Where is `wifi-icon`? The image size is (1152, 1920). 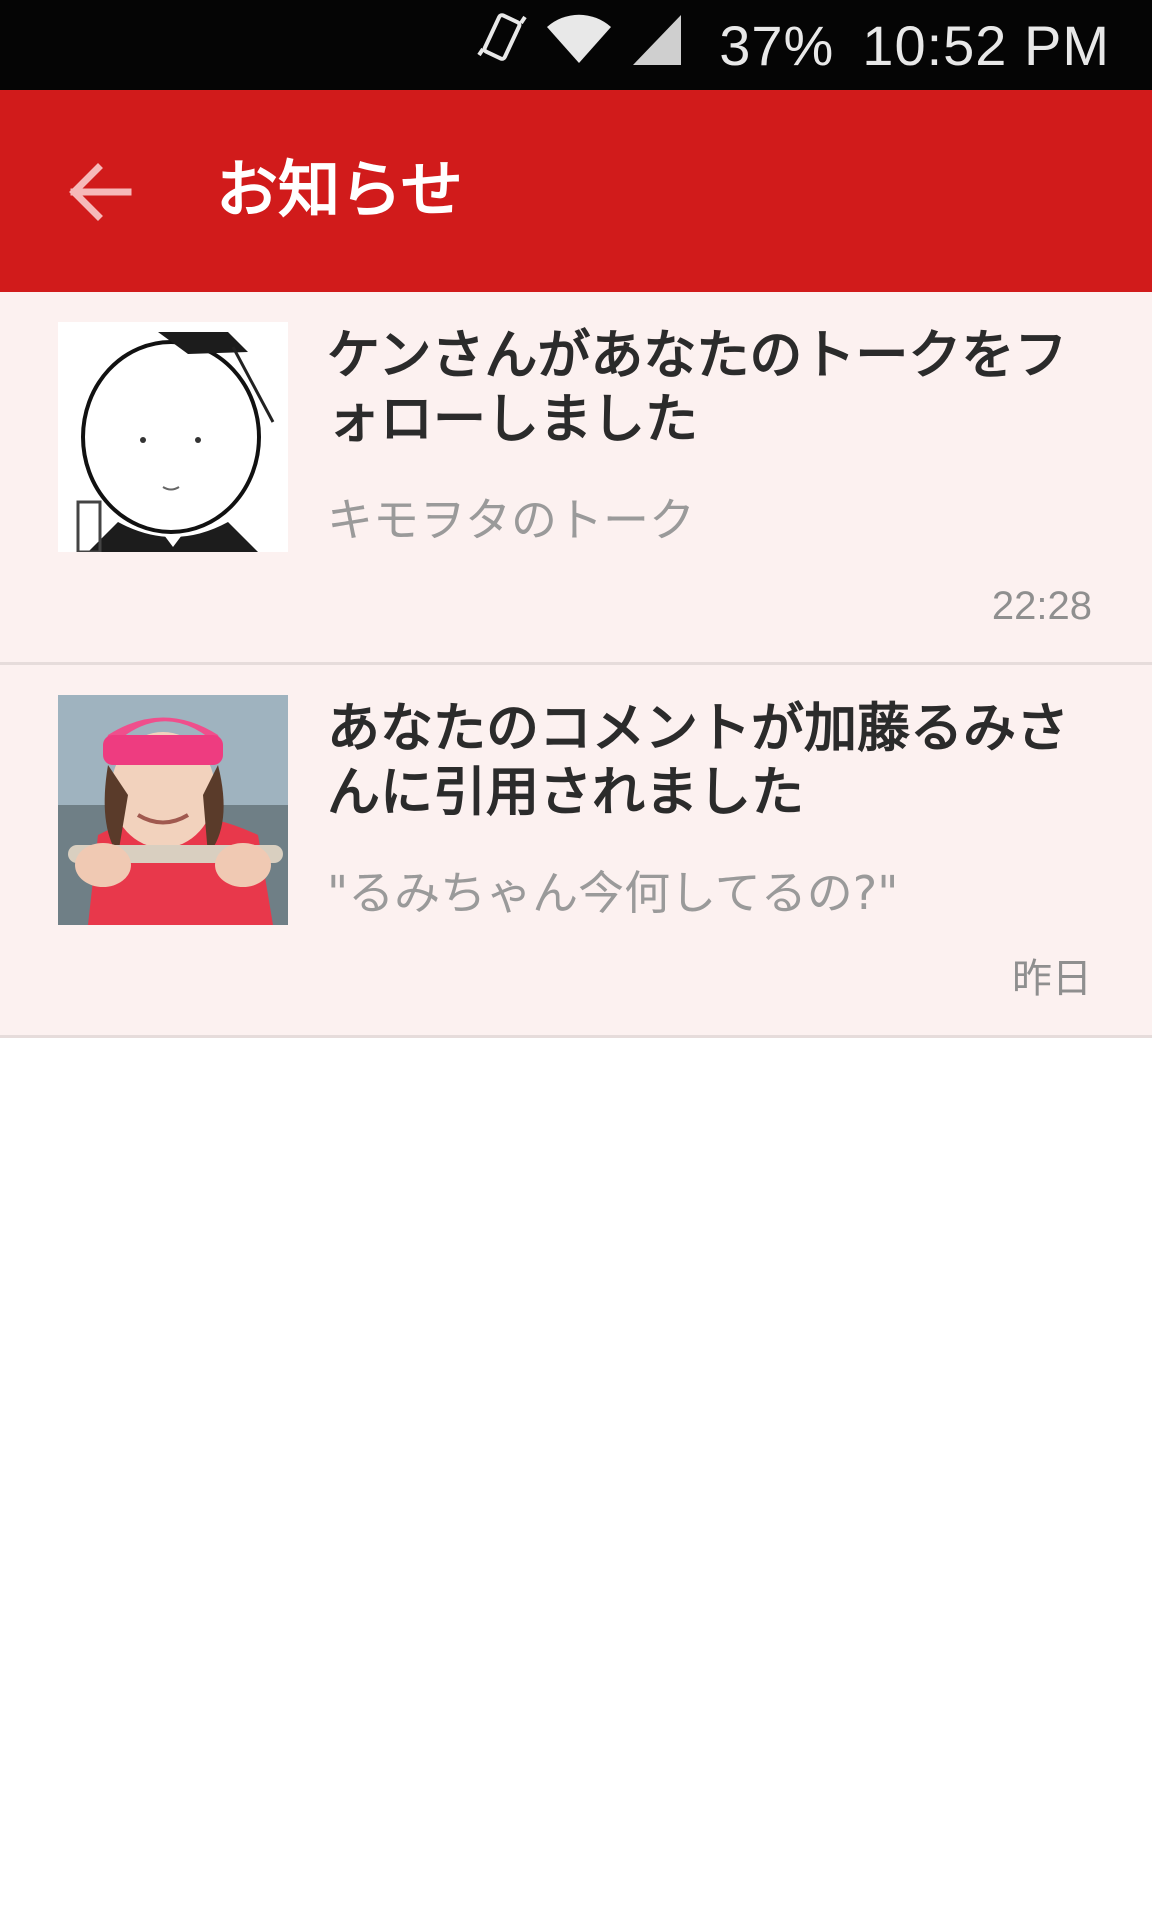
wifi-icon is located at coordinates (579, 45).